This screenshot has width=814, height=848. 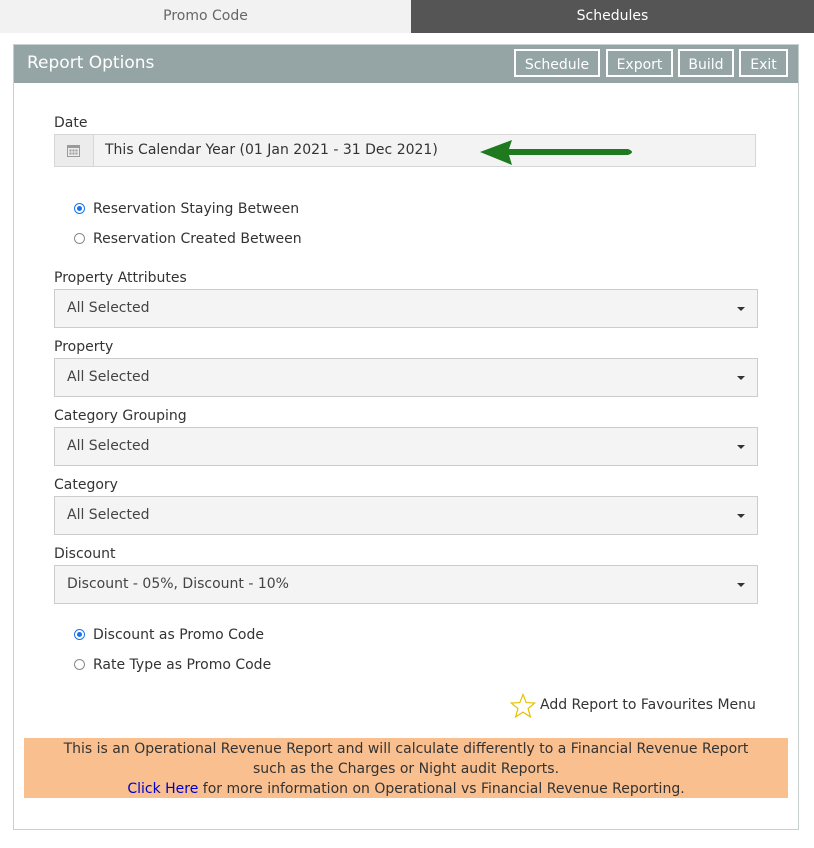 What do you see at coordinates (196, 209) in the screenshot?
I see `radio-label: Reservation Staying Between` at bounding box center [196, 209].